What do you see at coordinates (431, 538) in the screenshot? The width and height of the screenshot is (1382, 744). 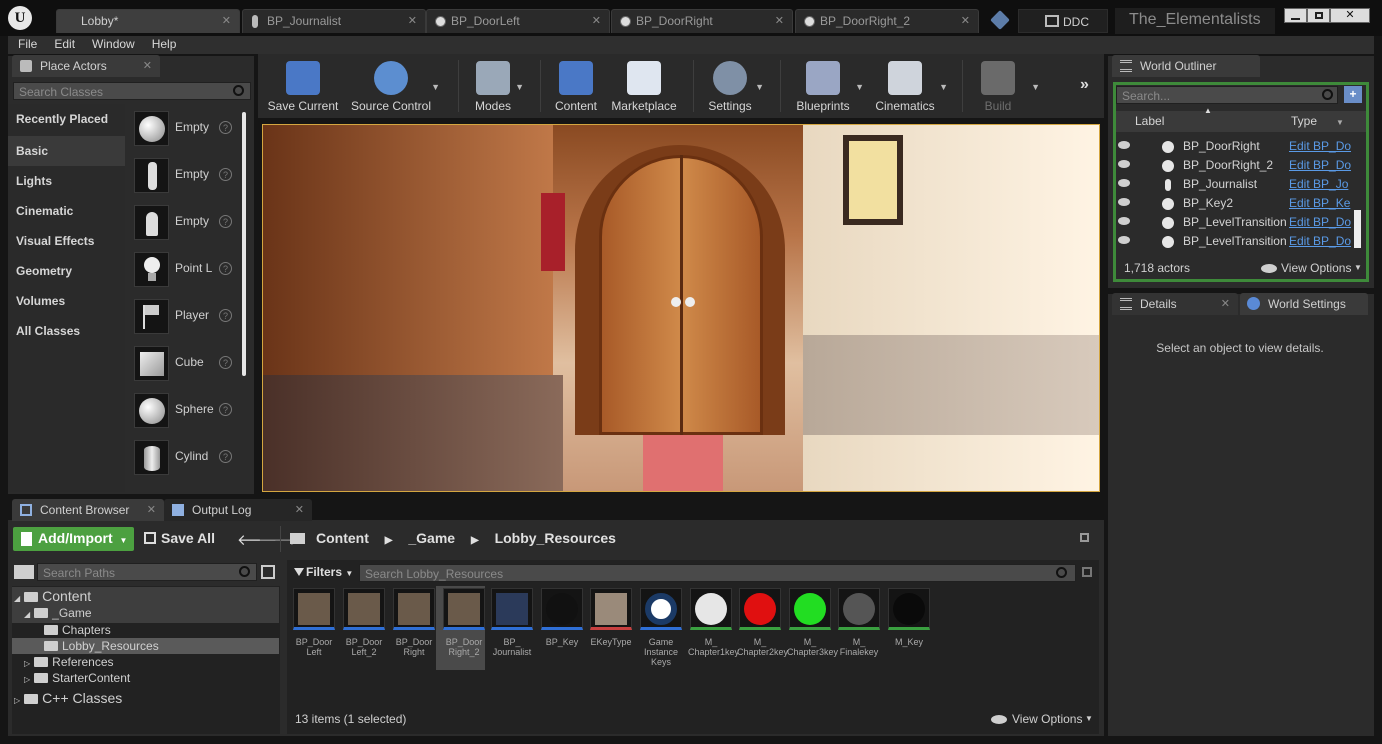 I see `breadcrumb-game: _Game` at bounding box center [431, 538].